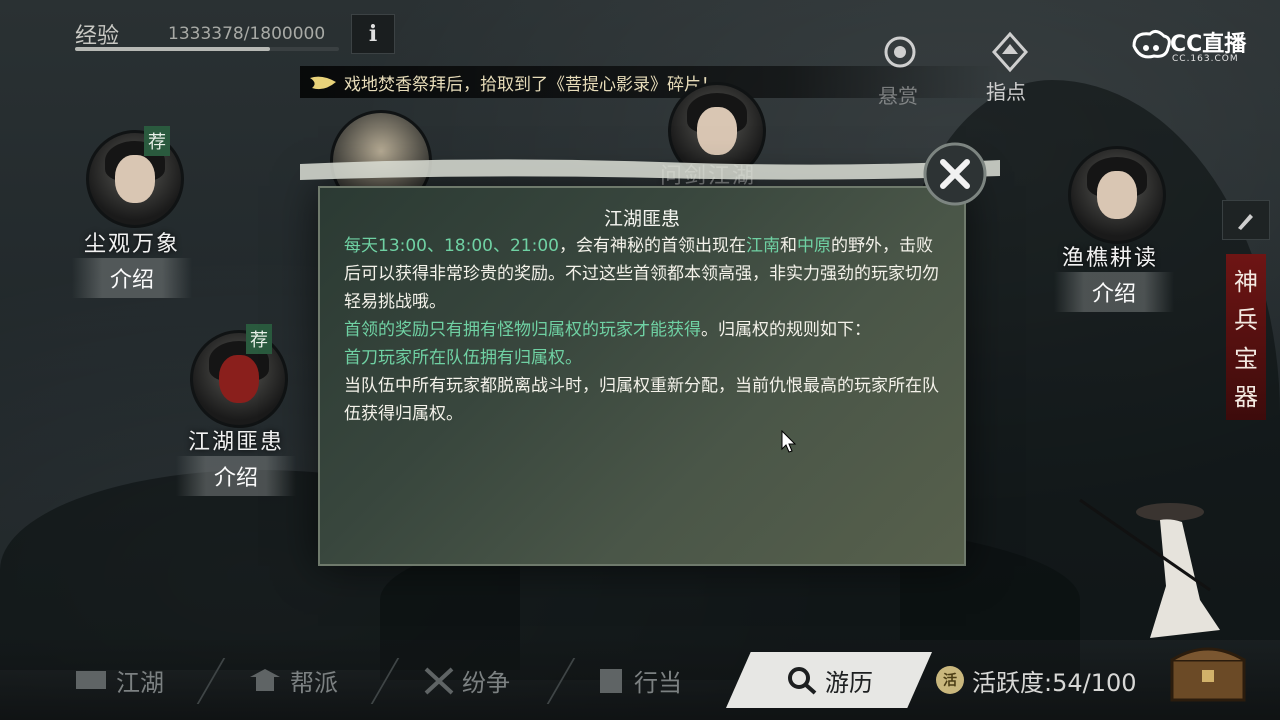  I want to click on reward-button, so click(900, 52).